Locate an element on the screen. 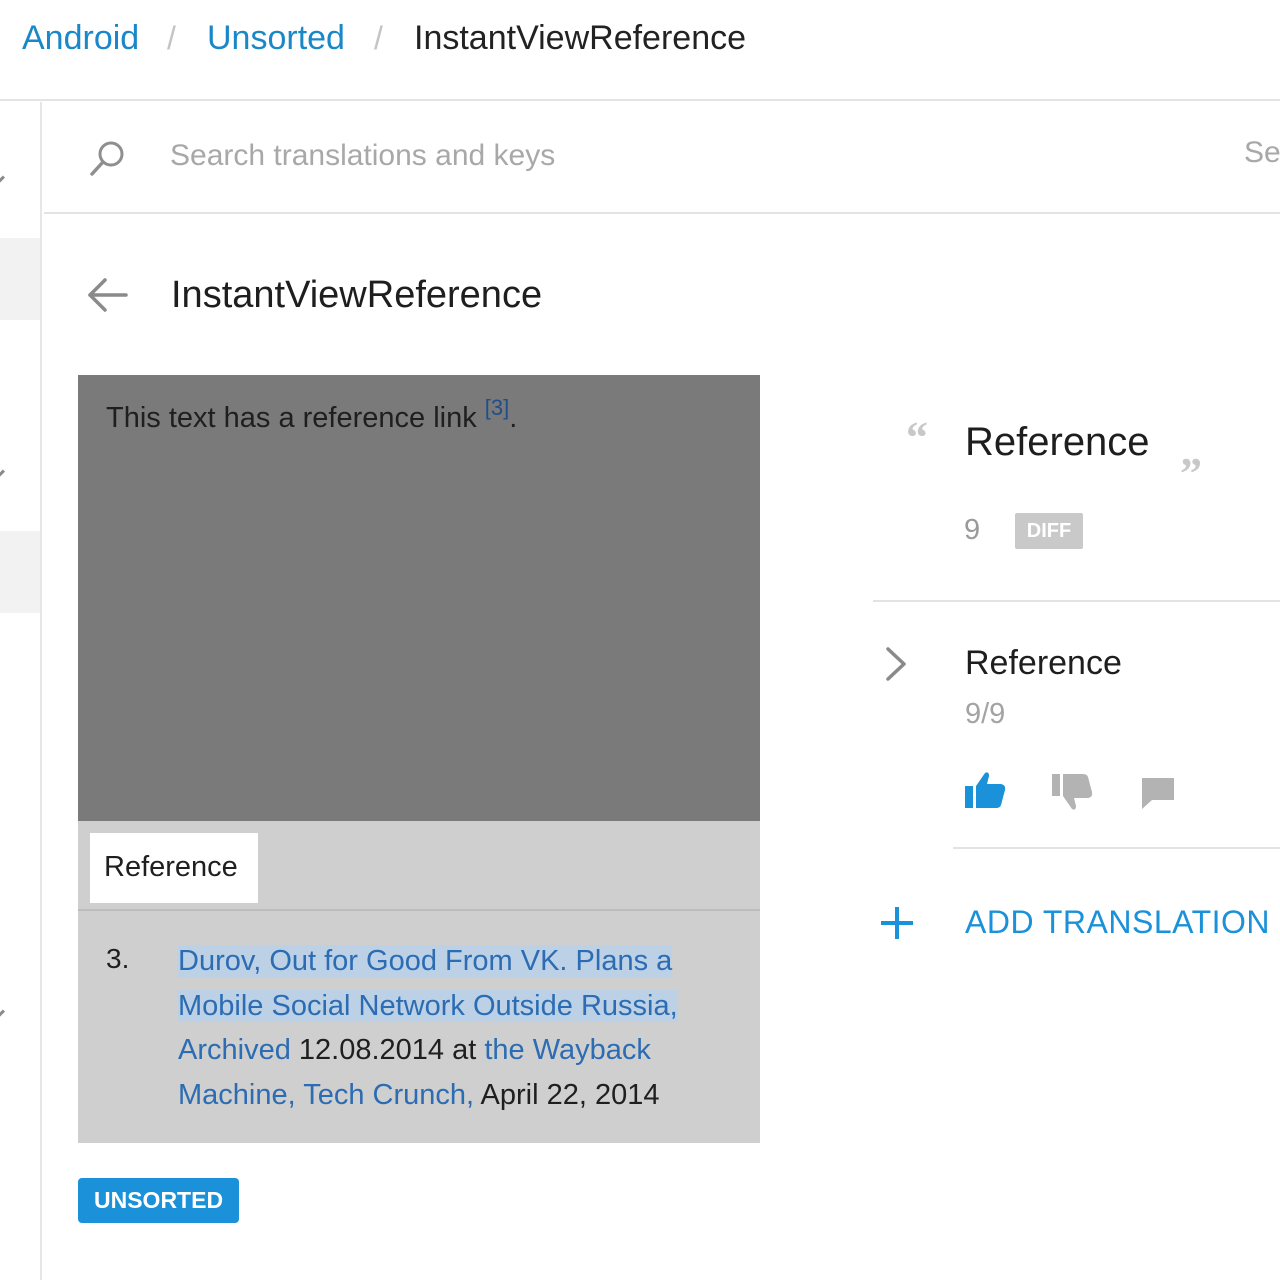 The height and width of the screenshot is (1280, 1280). translation-char-count: 9/9 is located at coordinates (985, 714).